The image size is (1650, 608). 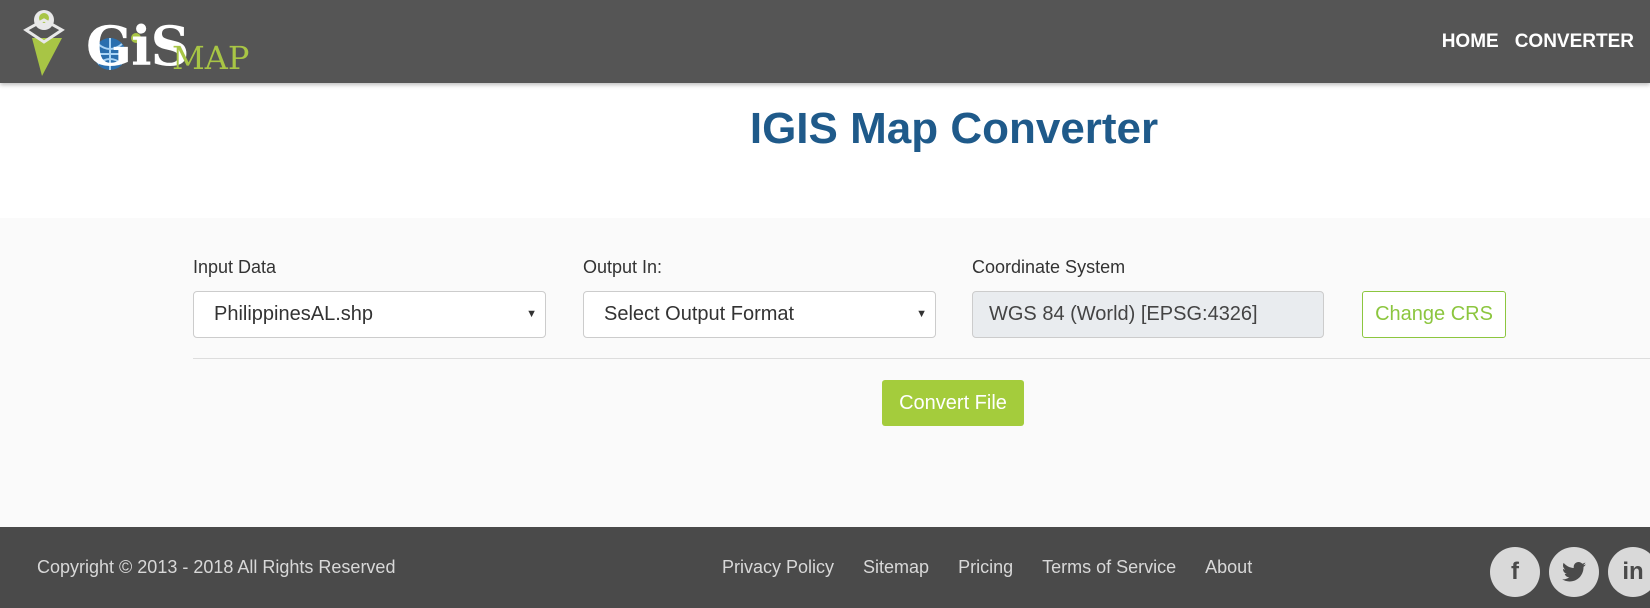 What do you see at coordinates (954, 128) in the screenshot?
I see `page-title: IGIS Map Converter` at bounding box center [954, 128].